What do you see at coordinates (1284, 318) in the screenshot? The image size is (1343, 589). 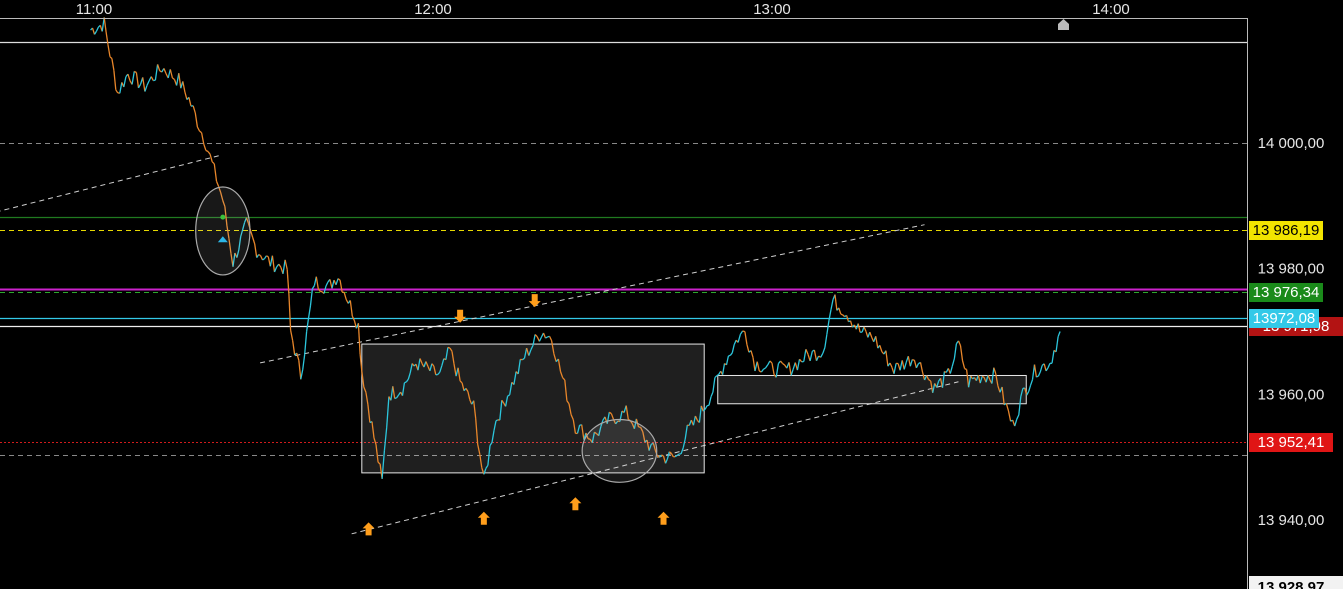 I see `last-price-label: 13972,08` at bounding box center [1284, 318].